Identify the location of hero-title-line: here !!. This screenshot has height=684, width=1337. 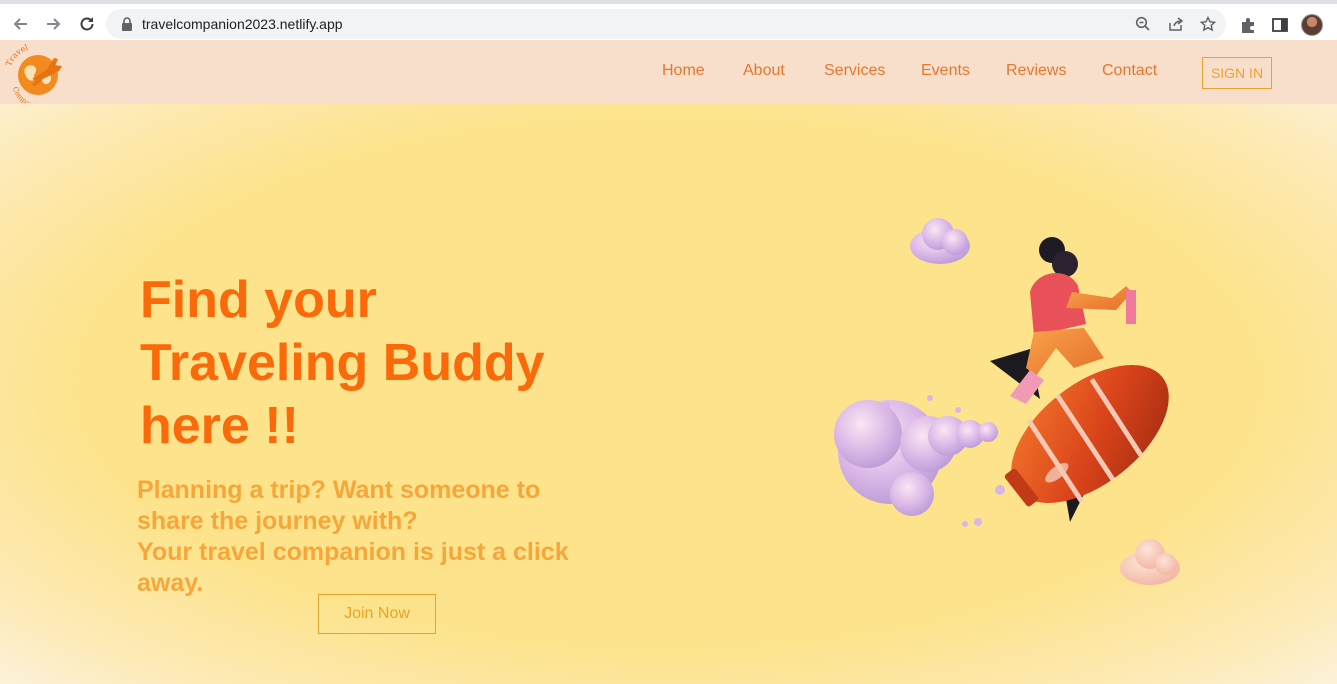
(219, 426).